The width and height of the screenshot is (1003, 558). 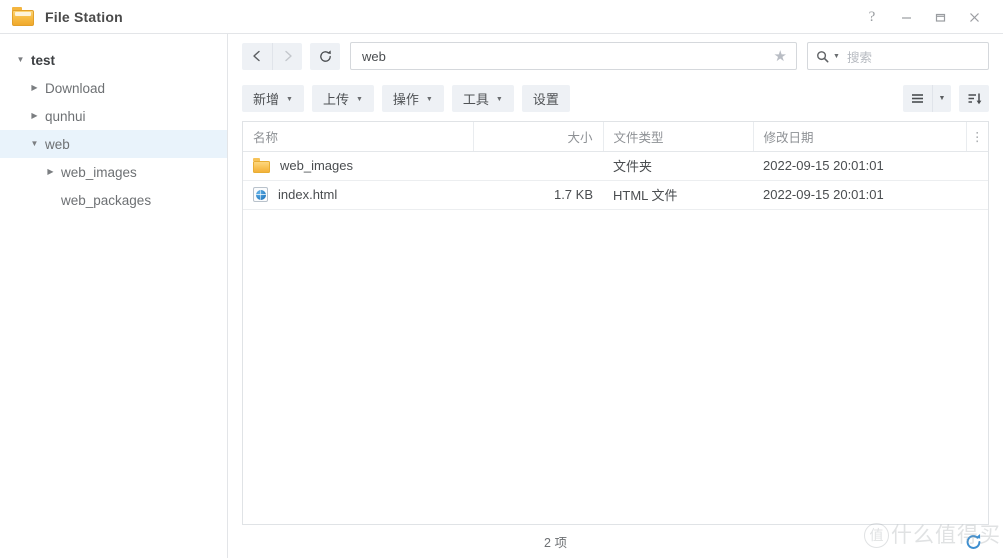 I want to click on cell-type: HTML 文件, so click(x=678, y=195).